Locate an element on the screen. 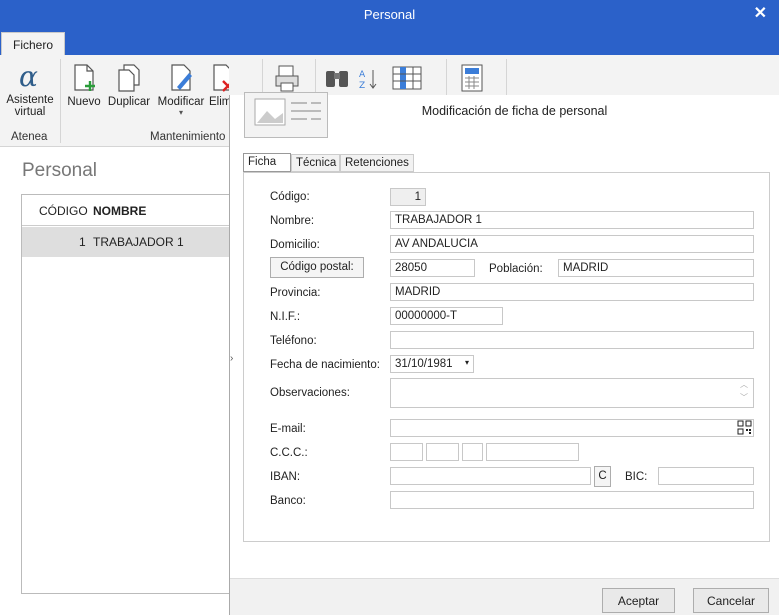 The height and width of the screenshot is (615, 779). asistente-virtual-button: α Asistente virtual is located at coordinates (30, 89).